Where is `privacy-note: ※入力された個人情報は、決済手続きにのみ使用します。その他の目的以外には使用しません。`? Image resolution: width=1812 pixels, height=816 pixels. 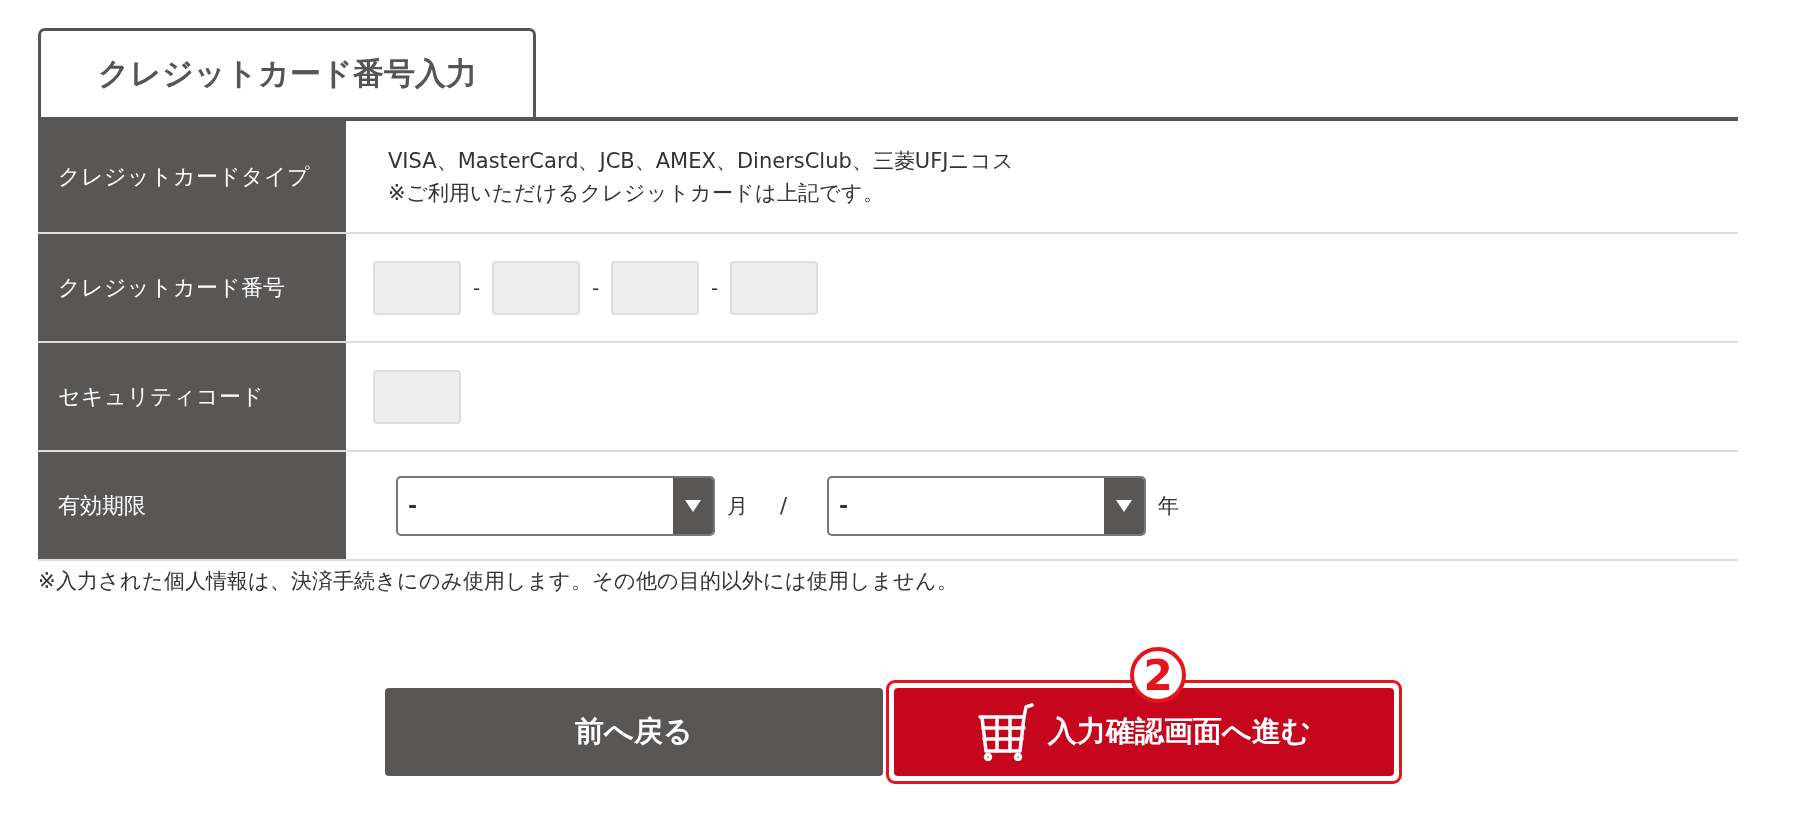
privacy-note: ※入力された個人情報は、決済手続きにのみ使用します。その他の目的以外には使用しません。 is located at coordinates (498, 581).